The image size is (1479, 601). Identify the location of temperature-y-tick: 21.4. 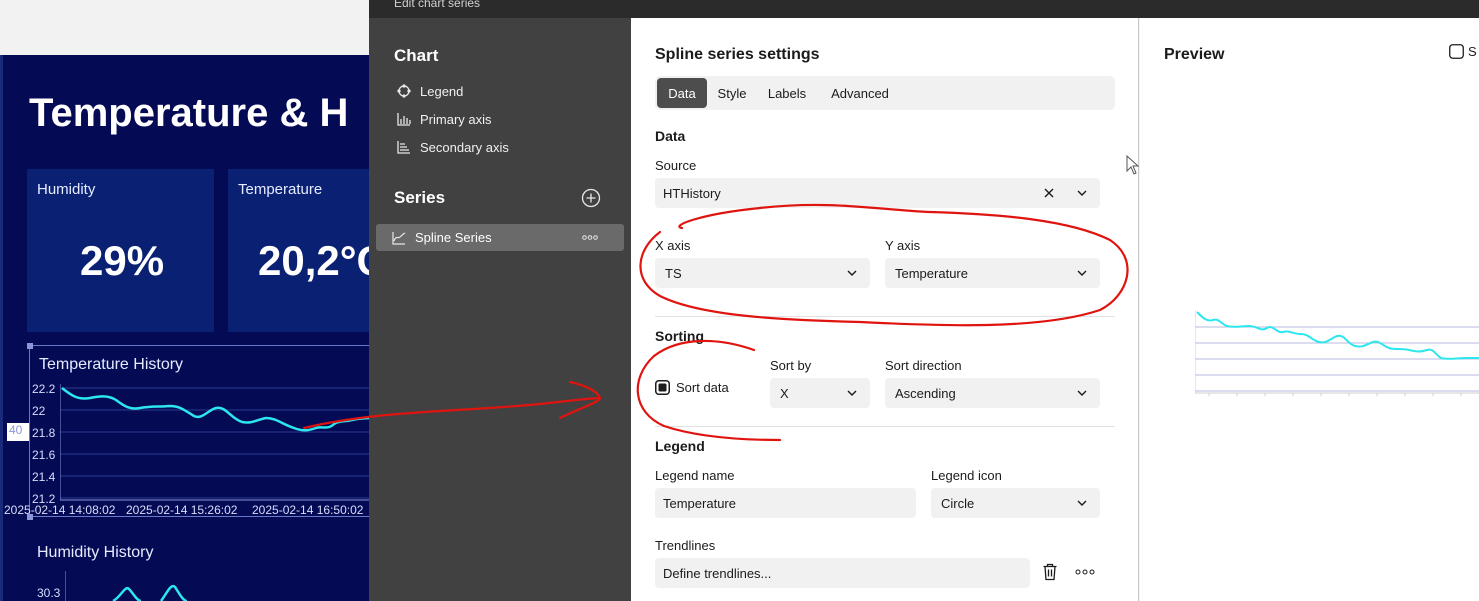
(44, 477).